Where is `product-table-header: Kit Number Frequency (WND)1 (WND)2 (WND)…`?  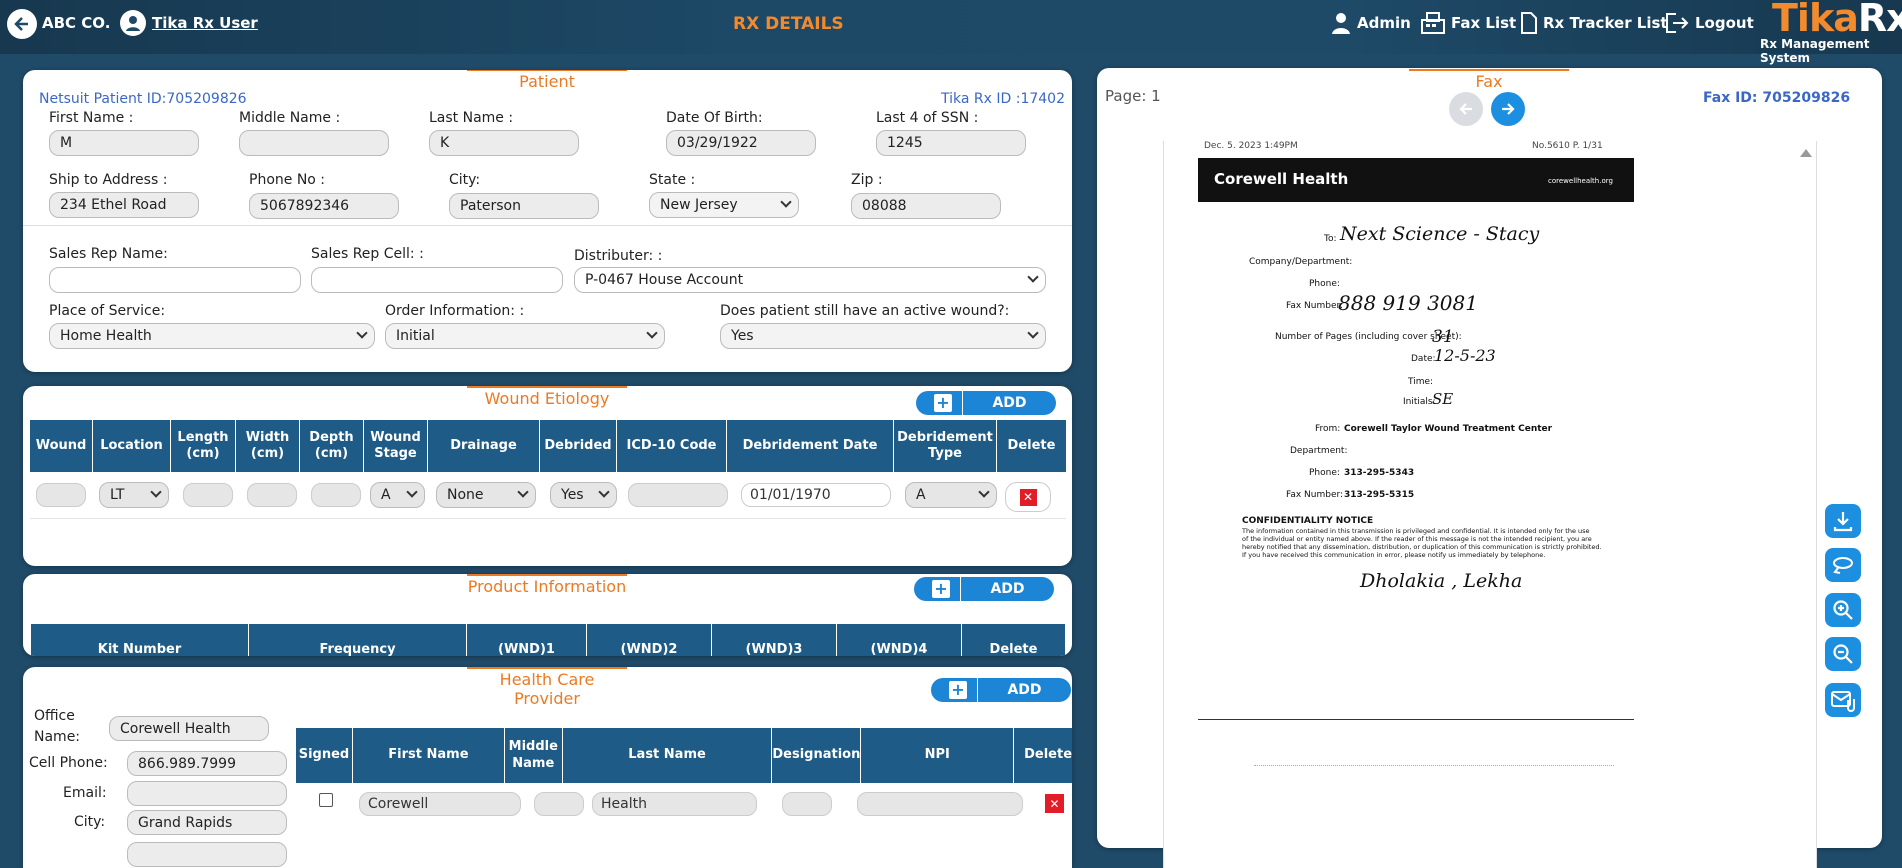
product-table-header: Kit Number Frequency (WND)1 (WND)2 (WND)… is located at coordinates (548, 640).